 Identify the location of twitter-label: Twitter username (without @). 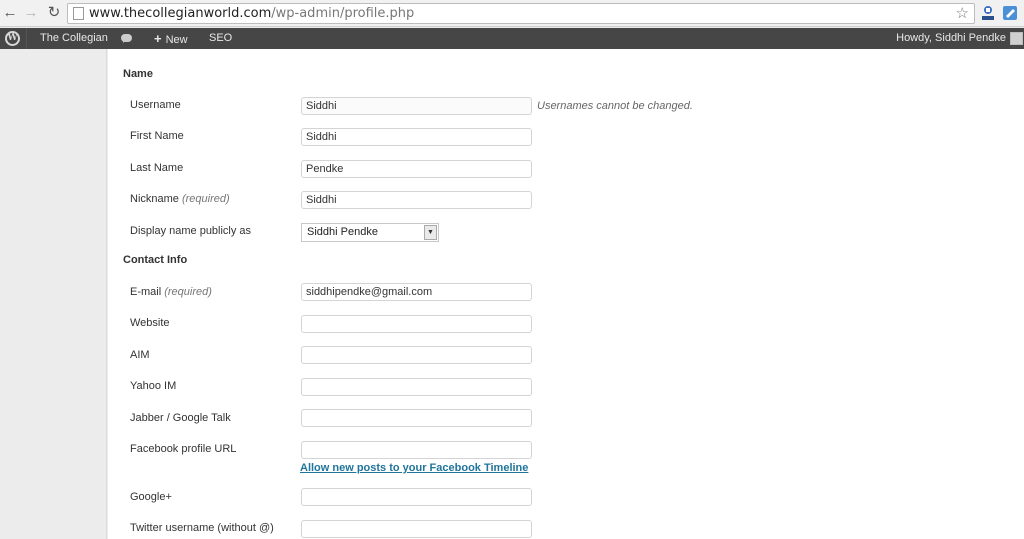
(202, 528).